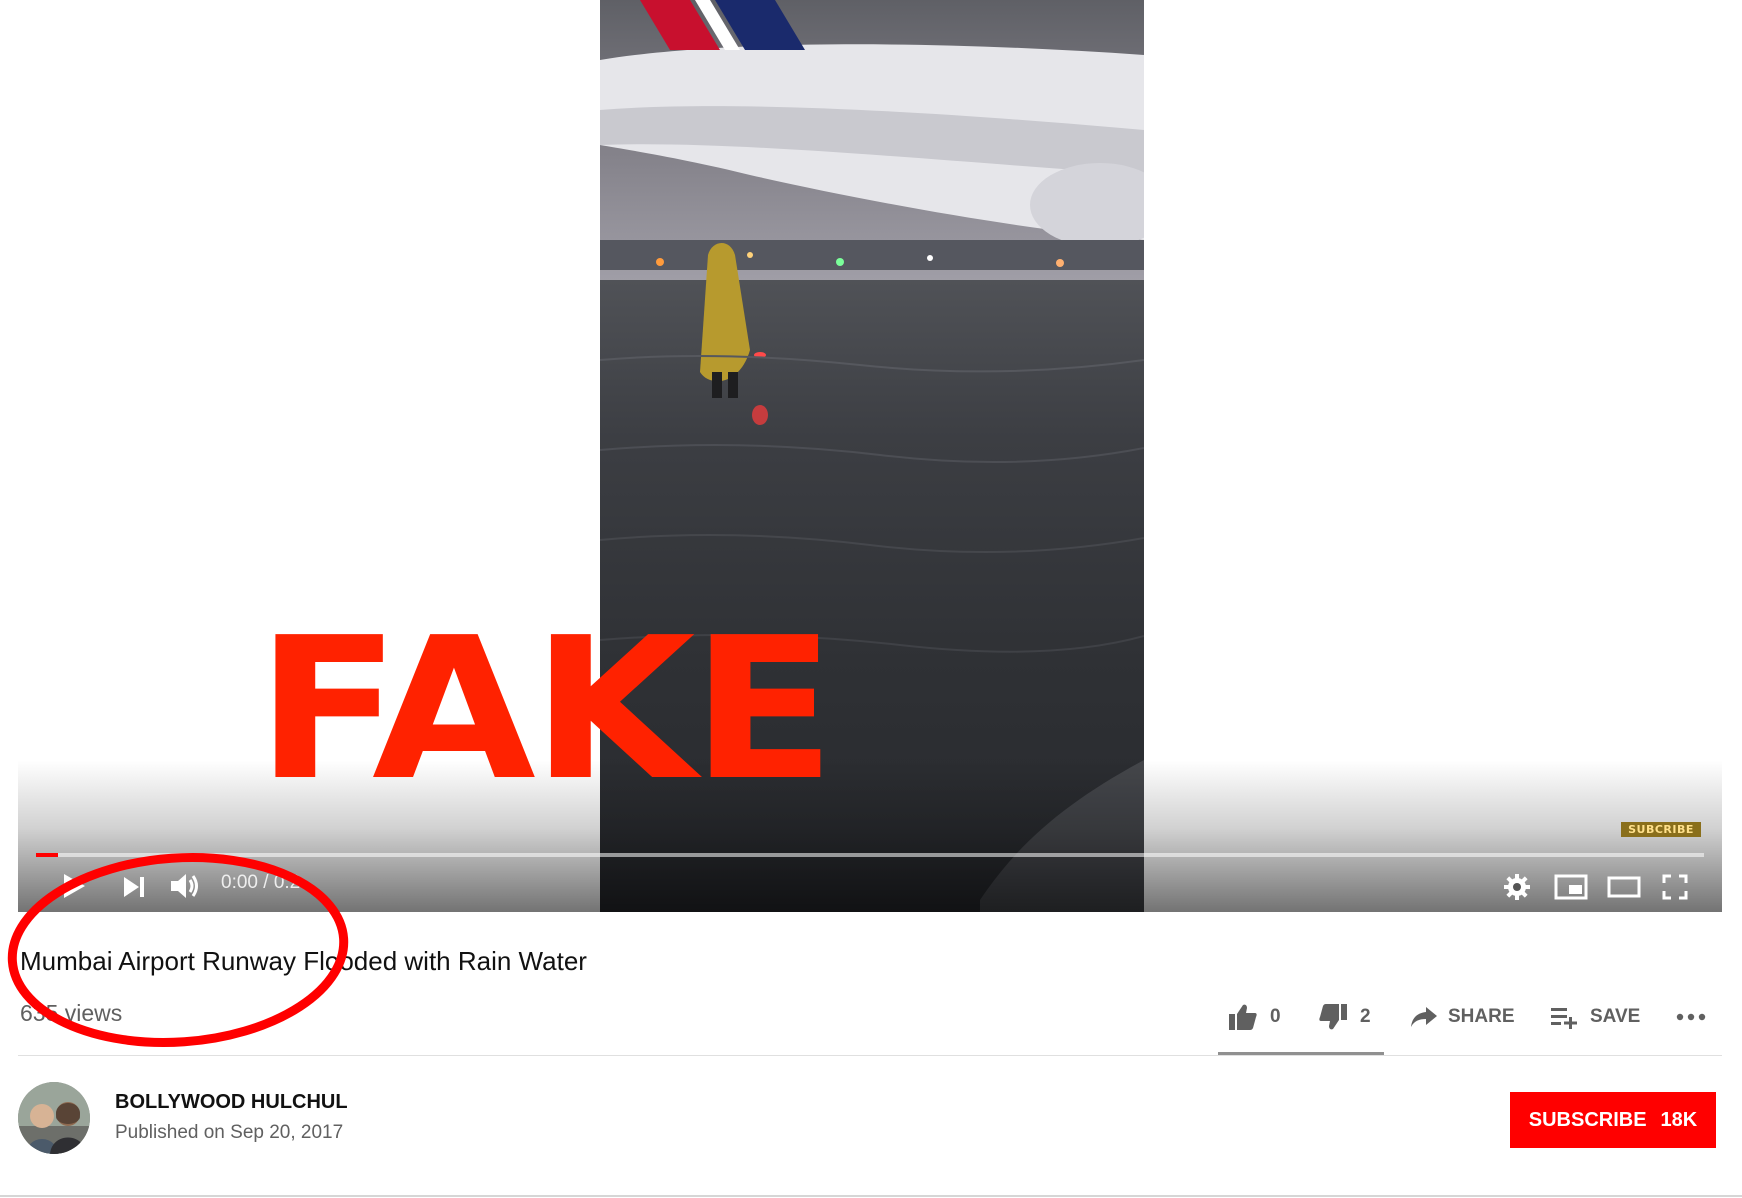  What do you see at coordinates (231, 1102) in the screenshot?
I see `channel-name: BOLLYWOOD HULCHUL` at bounding box center [231, 1102].